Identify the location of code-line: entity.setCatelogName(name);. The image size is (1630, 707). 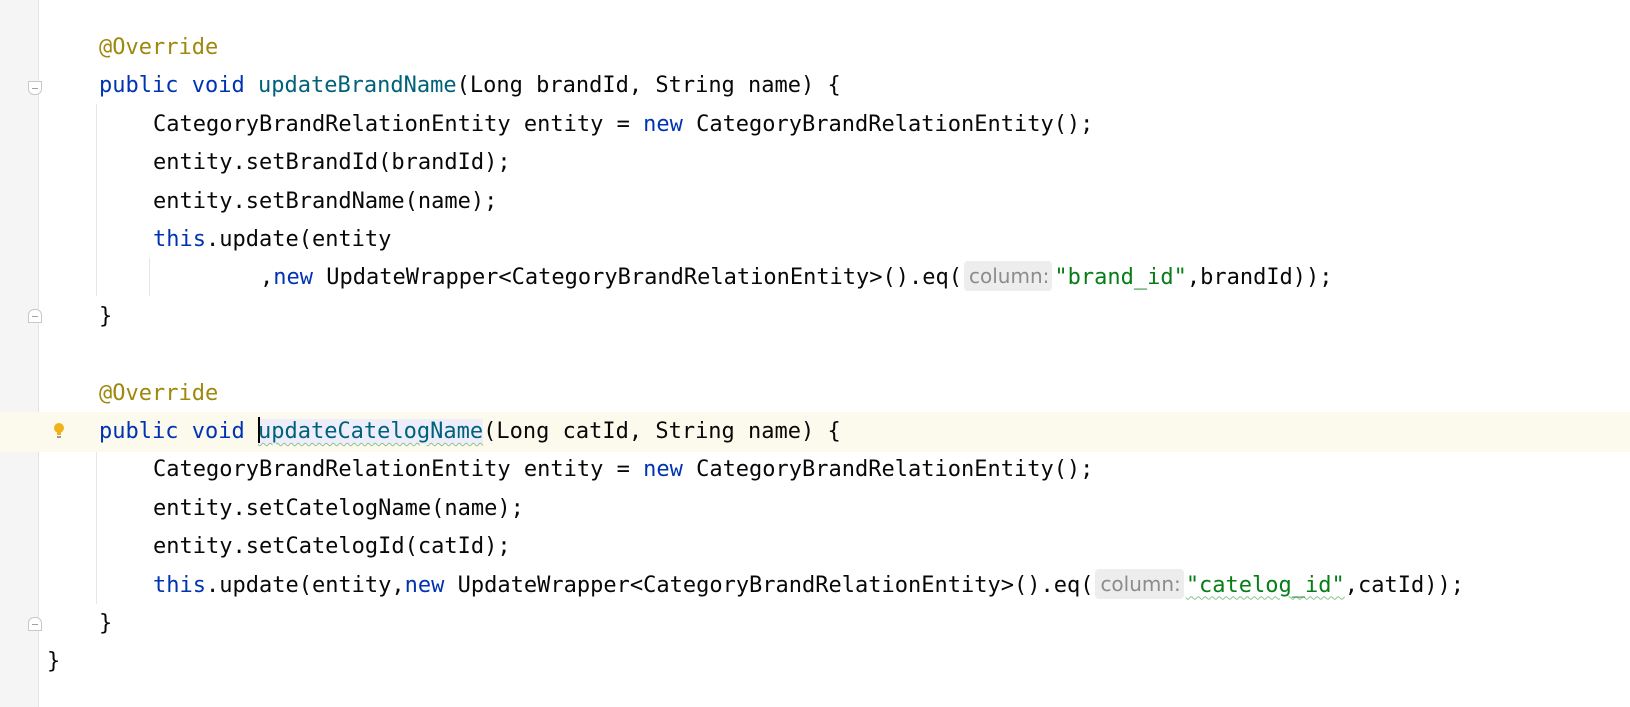
(834, 509).